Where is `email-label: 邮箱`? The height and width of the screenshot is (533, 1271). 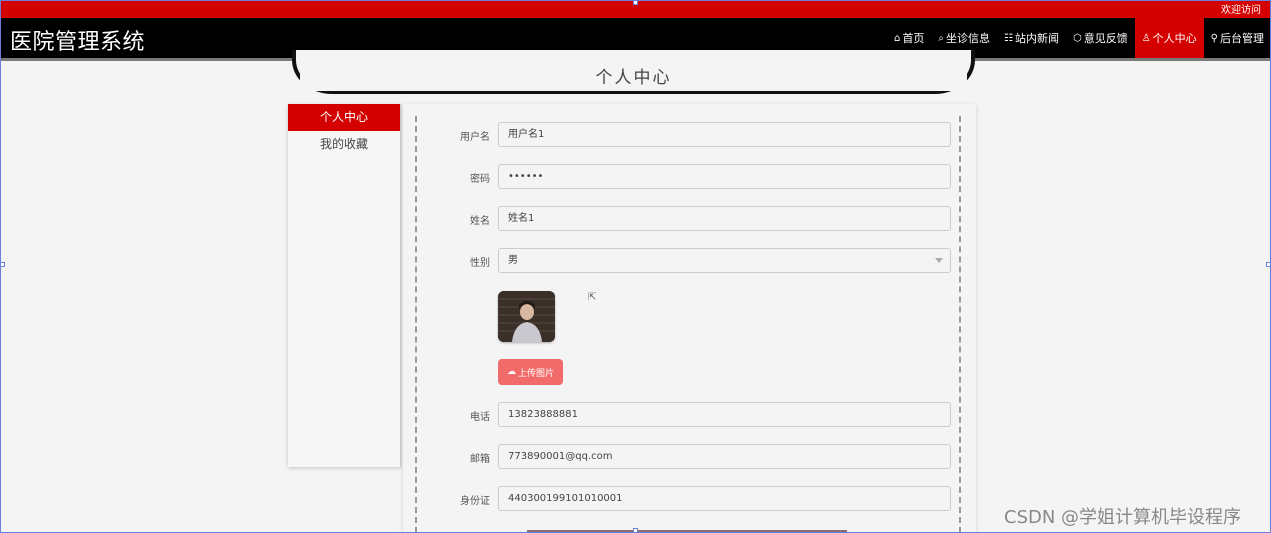
email-label: 邮箱 is located at coordinates (480, 459).